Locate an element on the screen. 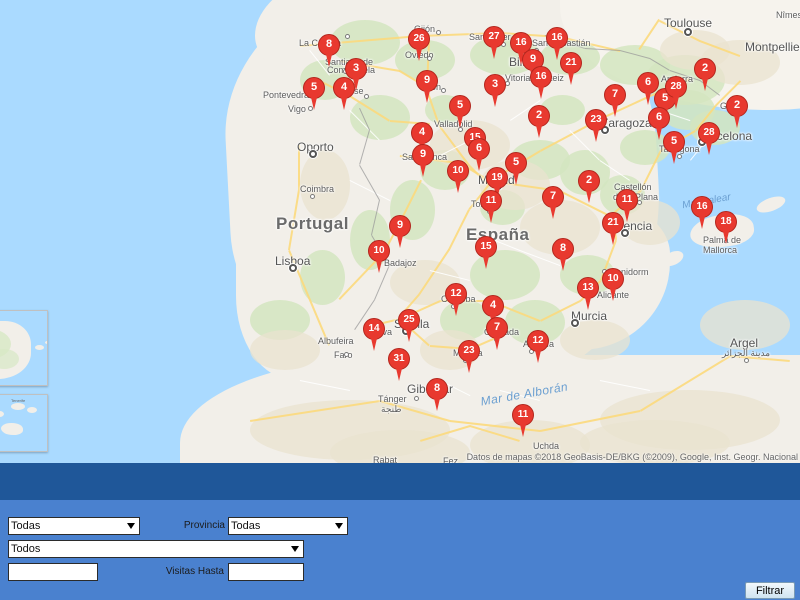  inset-map-canarias: Tenerife Las Palmas de Gran Canaria is located at coordinates (24, 423).